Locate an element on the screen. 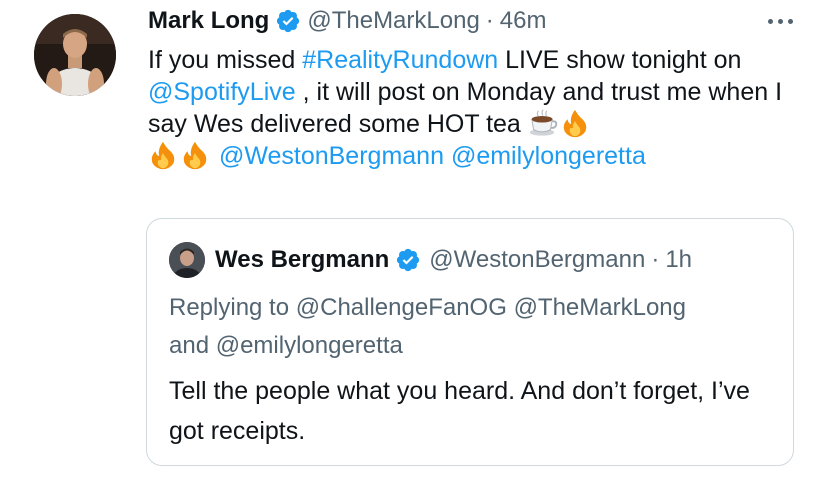 The height and width of the screenshot is (483, 828). teacup-icon is located at coordinates (543, 122).